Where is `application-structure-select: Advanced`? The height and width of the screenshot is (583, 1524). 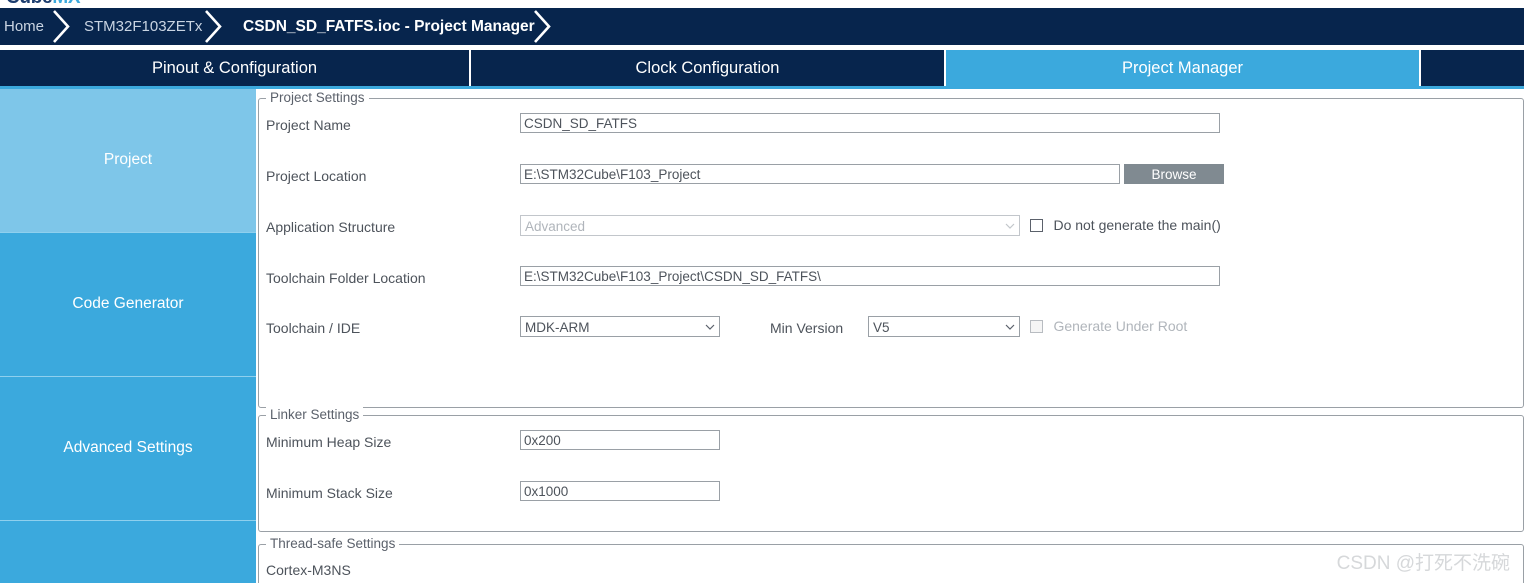 application-structure-select: Advanced is located at coordinates (770, 225).